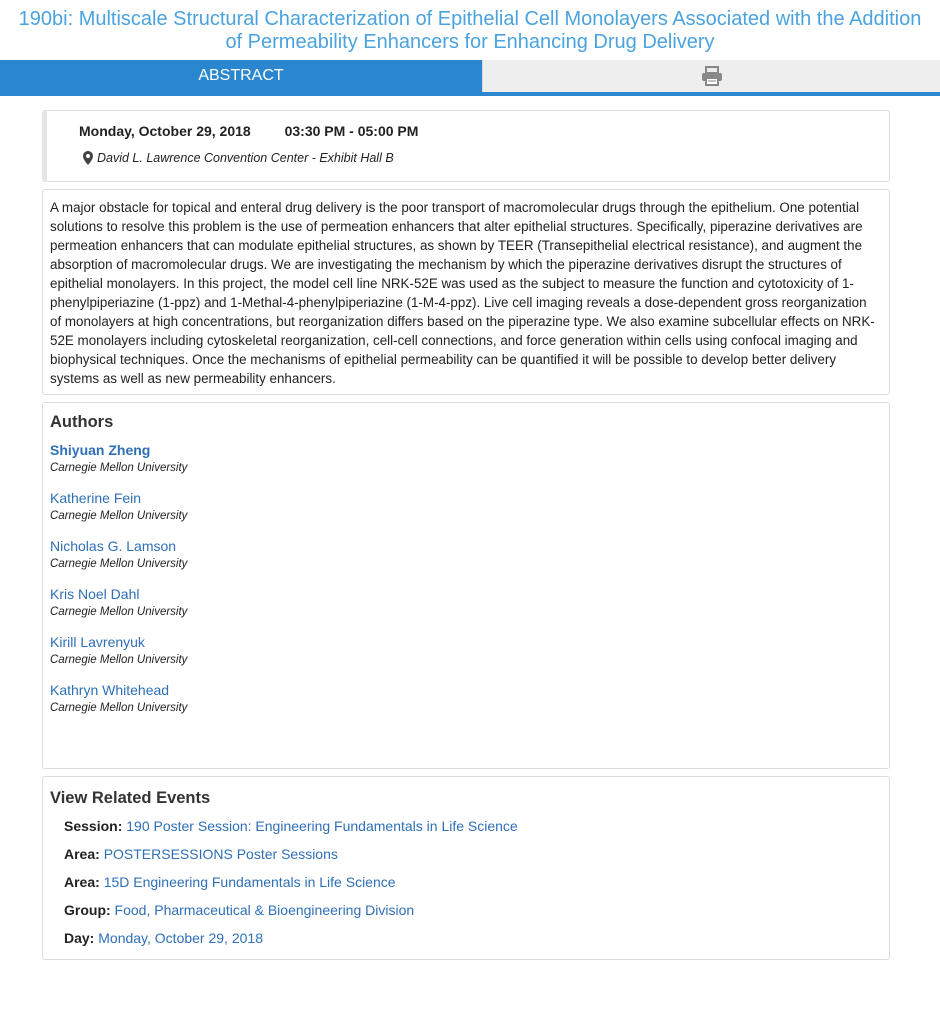  I want to click on session-date: Monday, October 29, 2018, so click(165, 131).